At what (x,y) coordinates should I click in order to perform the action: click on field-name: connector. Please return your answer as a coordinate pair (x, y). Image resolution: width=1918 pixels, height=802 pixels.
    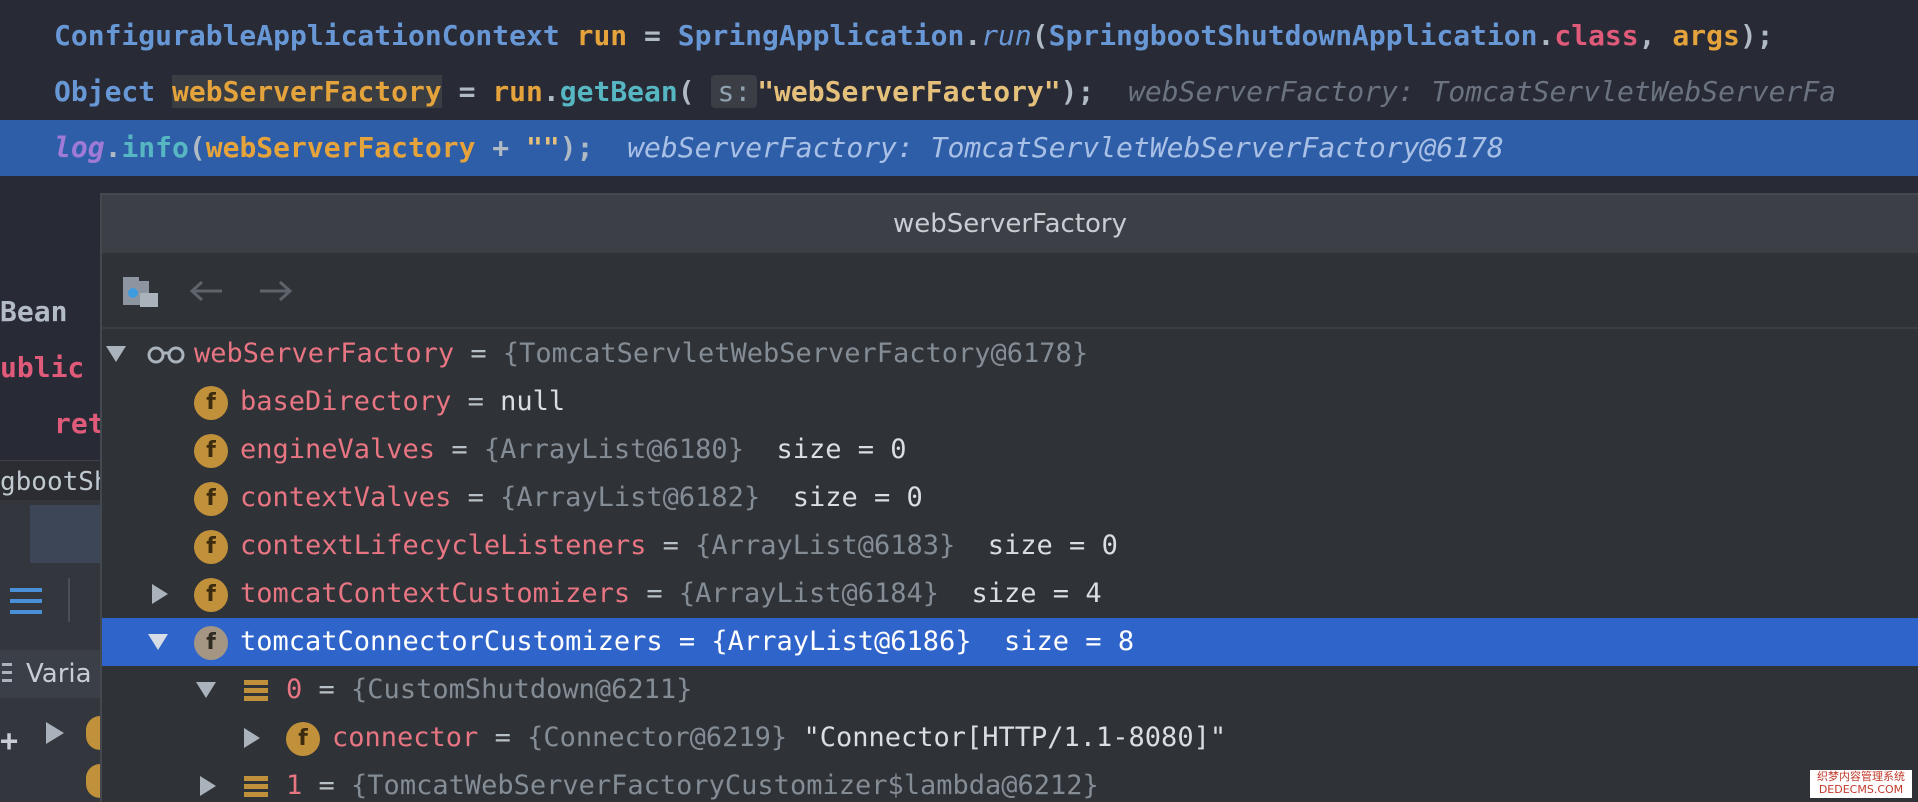
    Looking at the image, I should click on (405, 737).